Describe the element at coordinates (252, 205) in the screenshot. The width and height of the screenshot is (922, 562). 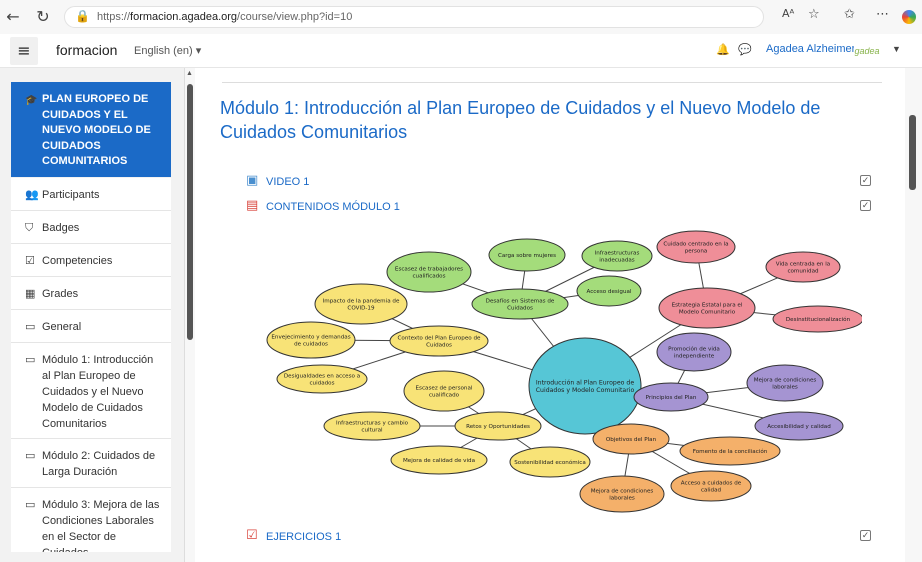
I see `pdf-icon: ▤` at that location.